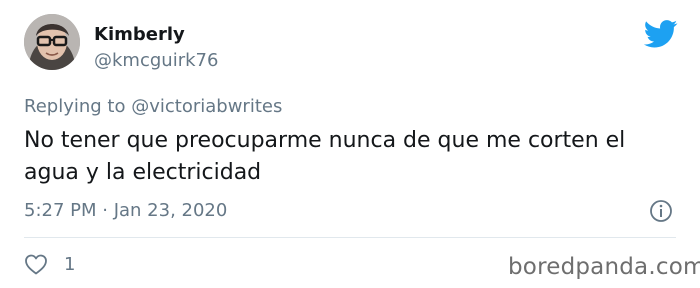 The width and height of the screenshot is (700, 288). Describe the element at coordinates (125, 211) in the screenshot. I see `tweet-timestamp: 5:27 PM · Jan 23, 2020` at that location.